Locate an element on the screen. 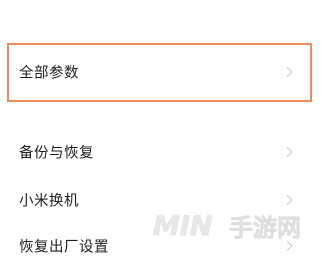 The width and height of the screenshot is (335, 273). top-area is located at coordinates (167, 18).